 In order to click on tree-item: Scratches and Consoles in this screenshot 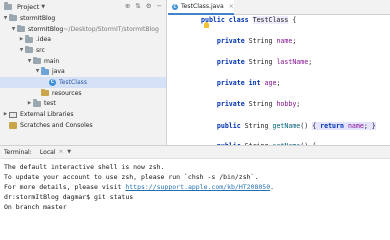, I will do `click(83, 125)`.